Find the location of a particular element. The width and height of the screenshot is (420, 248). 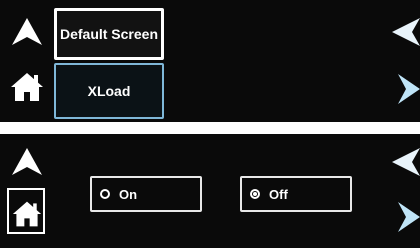

radio-unchecked-icon is located at coordinates (105, 194).